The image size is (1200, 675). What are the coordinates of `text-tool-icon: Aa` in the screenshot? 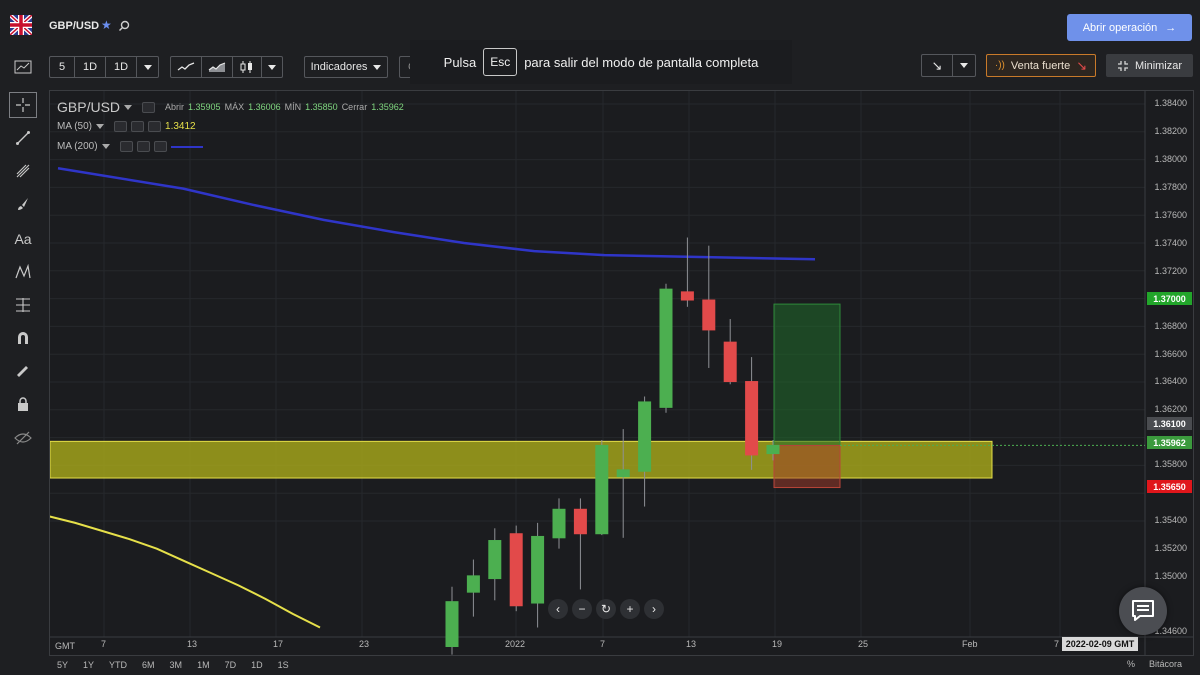 It's located at (23, 239).